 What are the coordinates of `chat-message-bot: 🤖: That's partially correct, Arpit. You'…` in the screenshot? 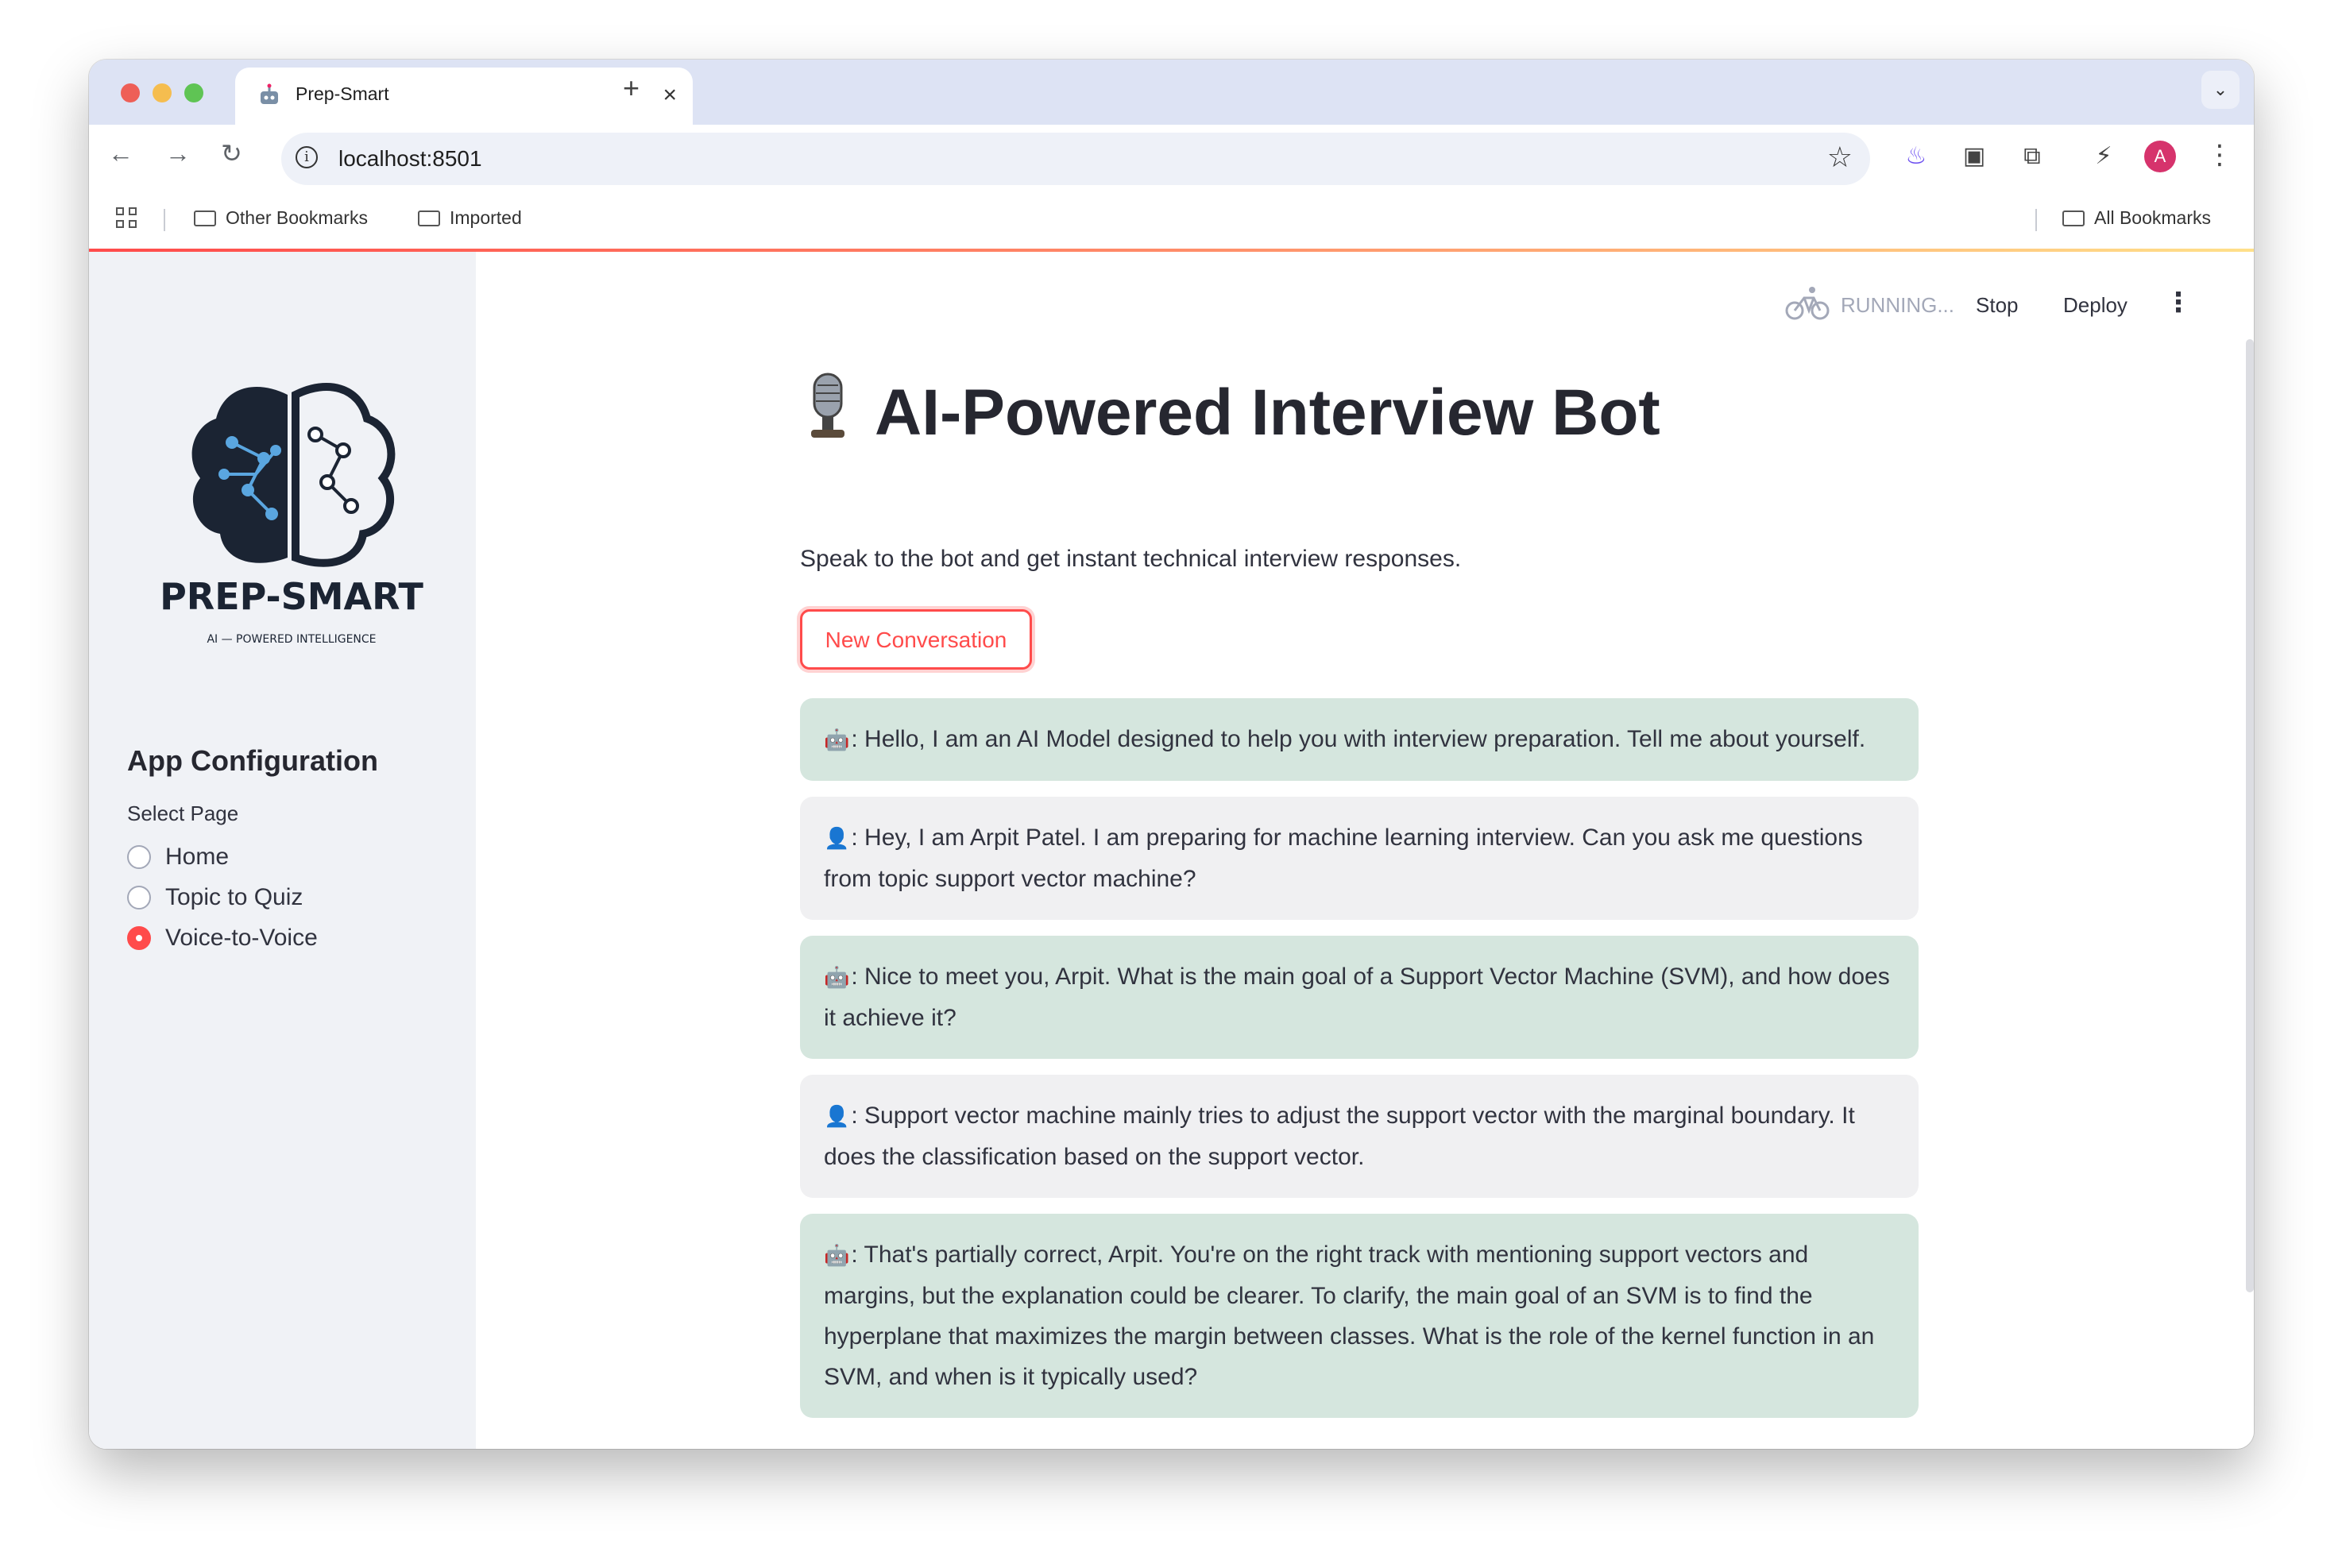 It's located at (1359, 1316).